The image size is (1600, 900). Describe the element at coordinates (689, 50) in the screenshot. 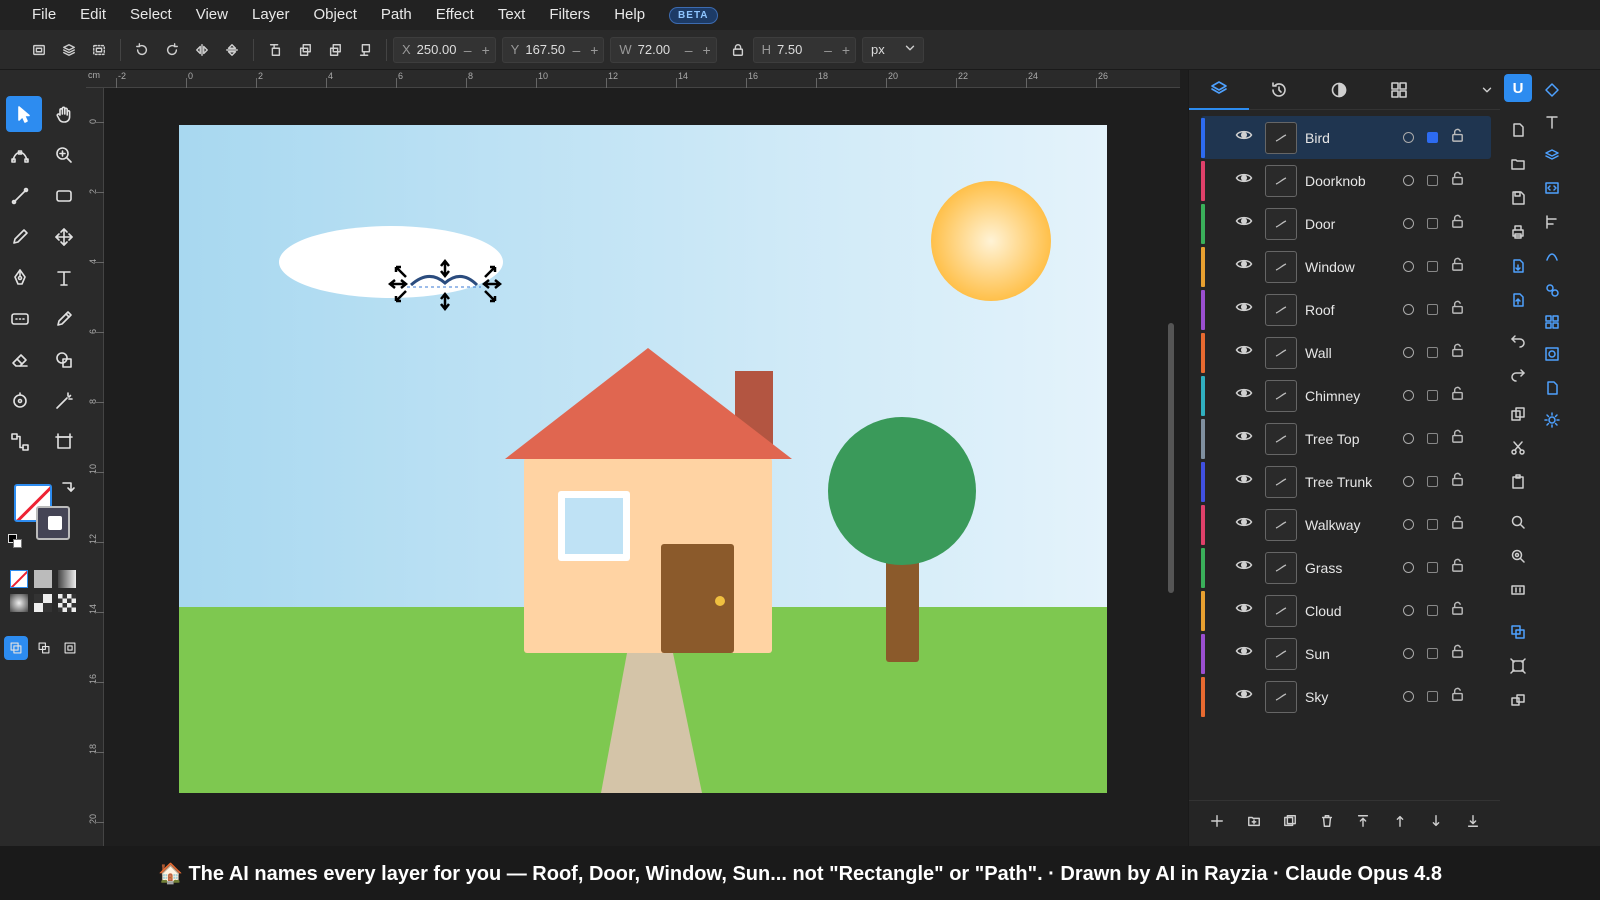

I see `w-decrement: –` at that location.